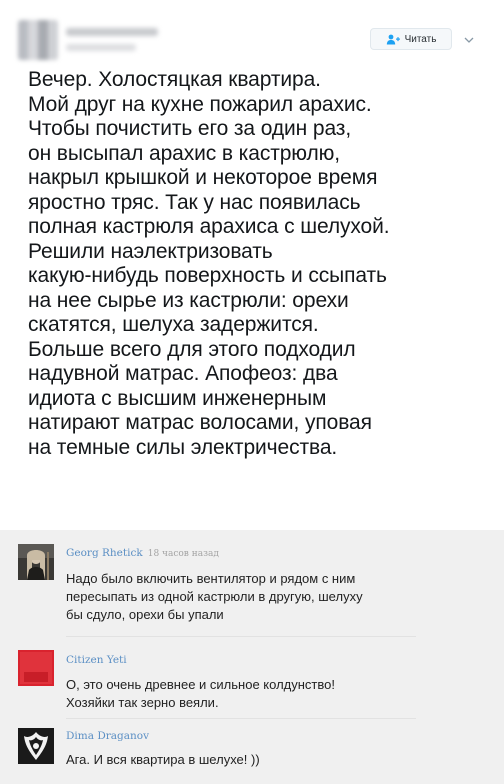 Image resolution: width=504 pixels, height=784 pixels. I want to click on blurred-avatar, so click(38, 40).